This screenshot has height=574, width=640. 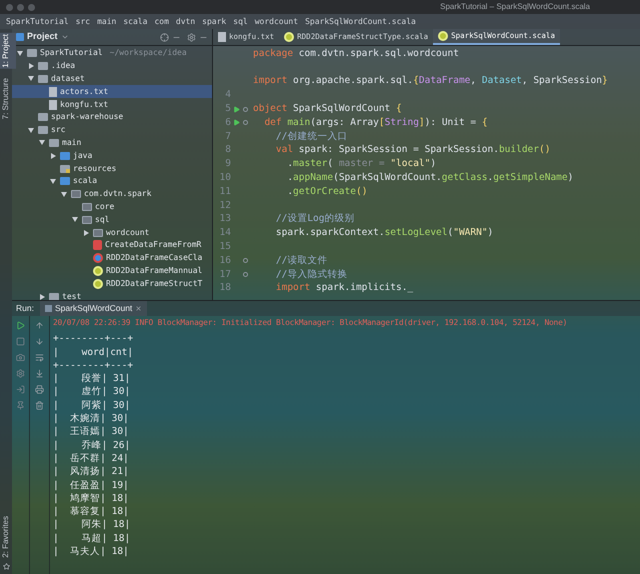 I want to click on line-number: 8, so click(x=228, y=150).